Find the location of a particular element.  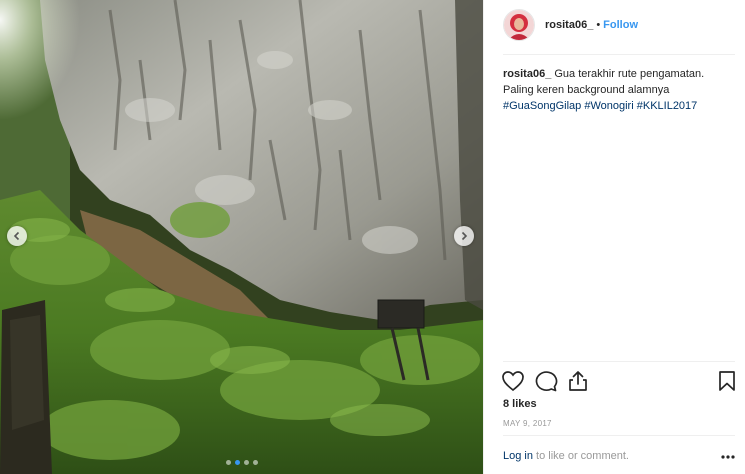

carousel-dots is located at coordinates (241, 462).